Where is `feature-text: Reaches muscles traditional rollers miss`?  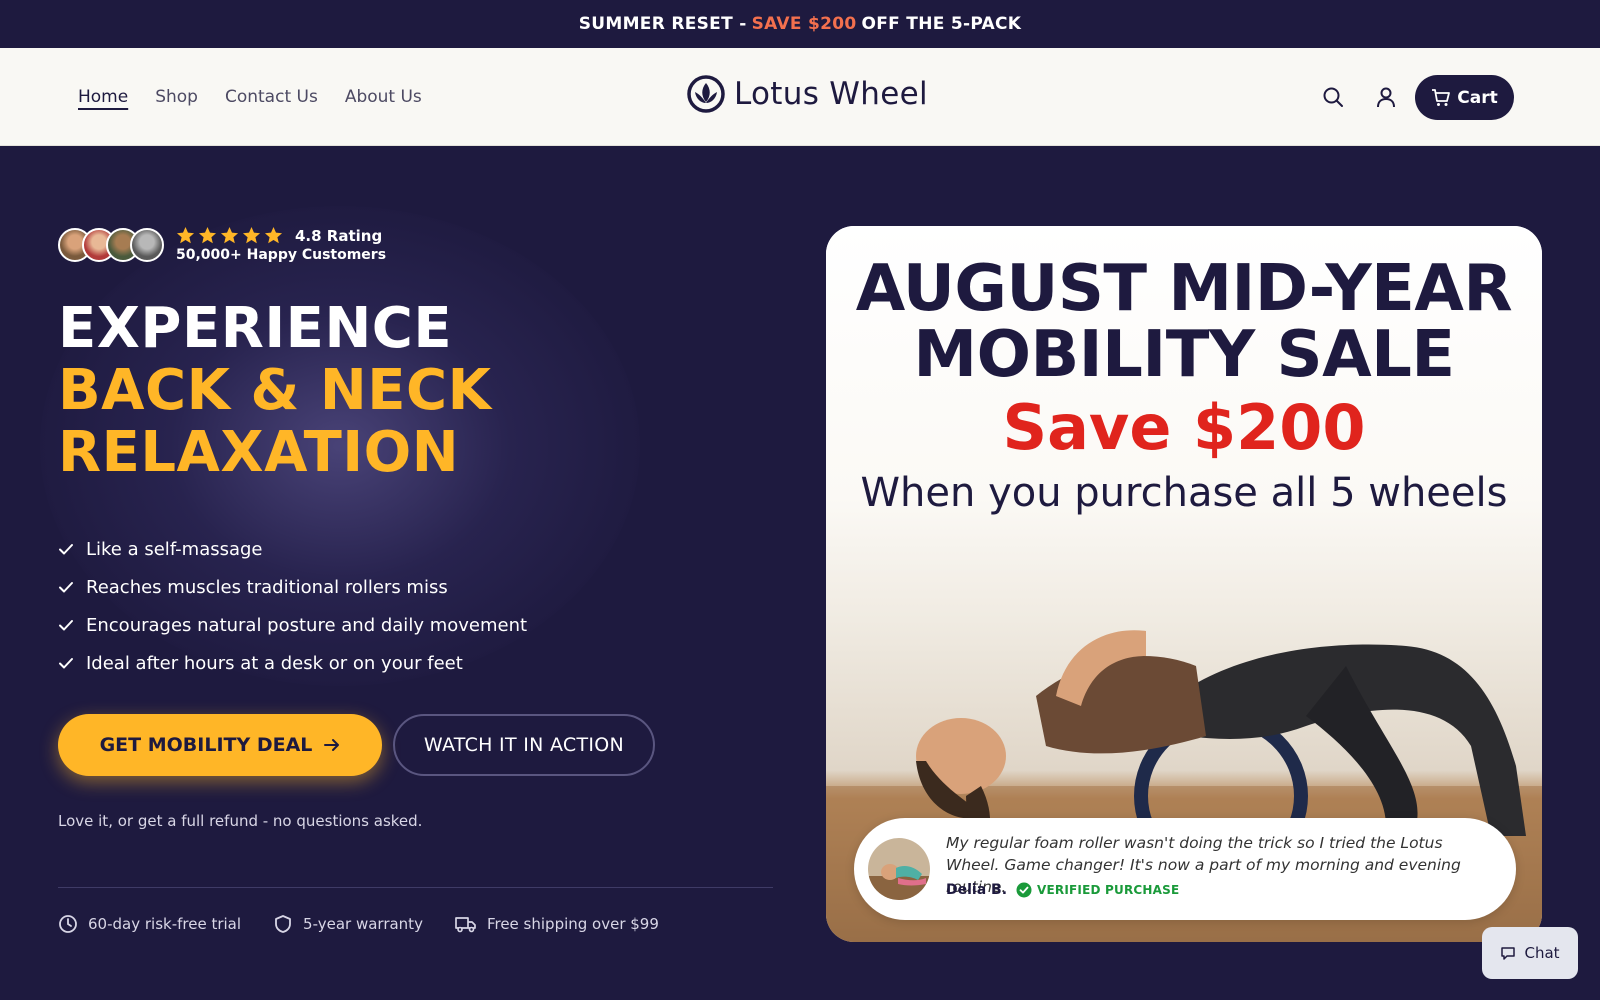 feature-text: Reaches muscles traditional rollers miss is located at coordinates (267, 587).